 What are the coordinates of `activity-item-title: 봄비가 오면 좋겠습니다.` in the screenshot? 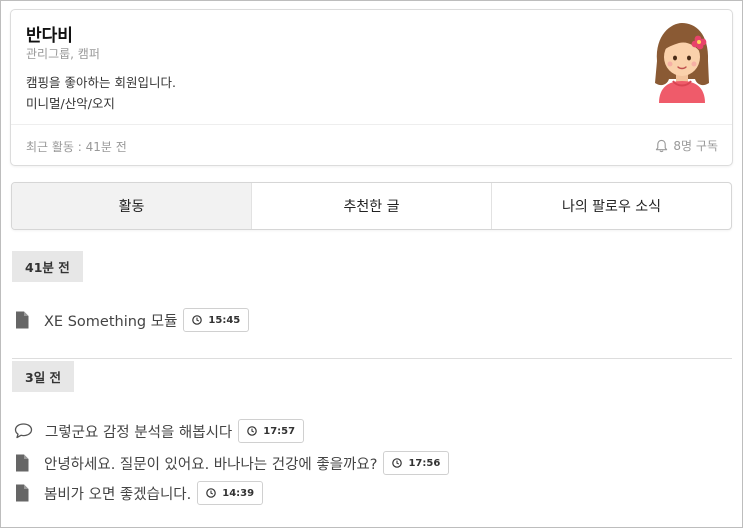 It's located at (117, 493).